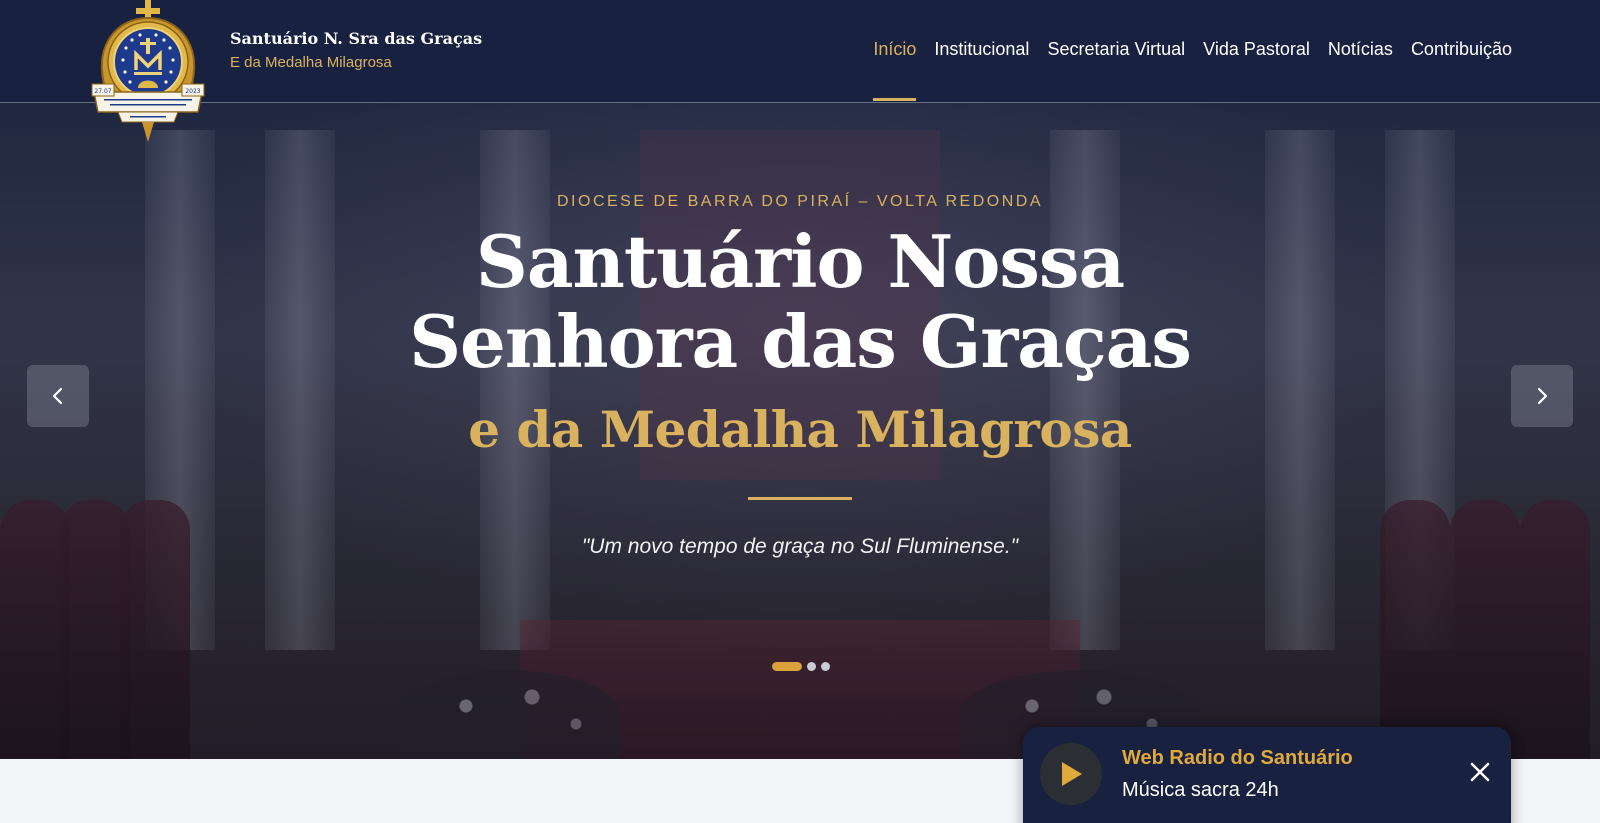 This screenshot has width=1600, height=823. I want to click on chevron-left-icon, so click(57, 396).